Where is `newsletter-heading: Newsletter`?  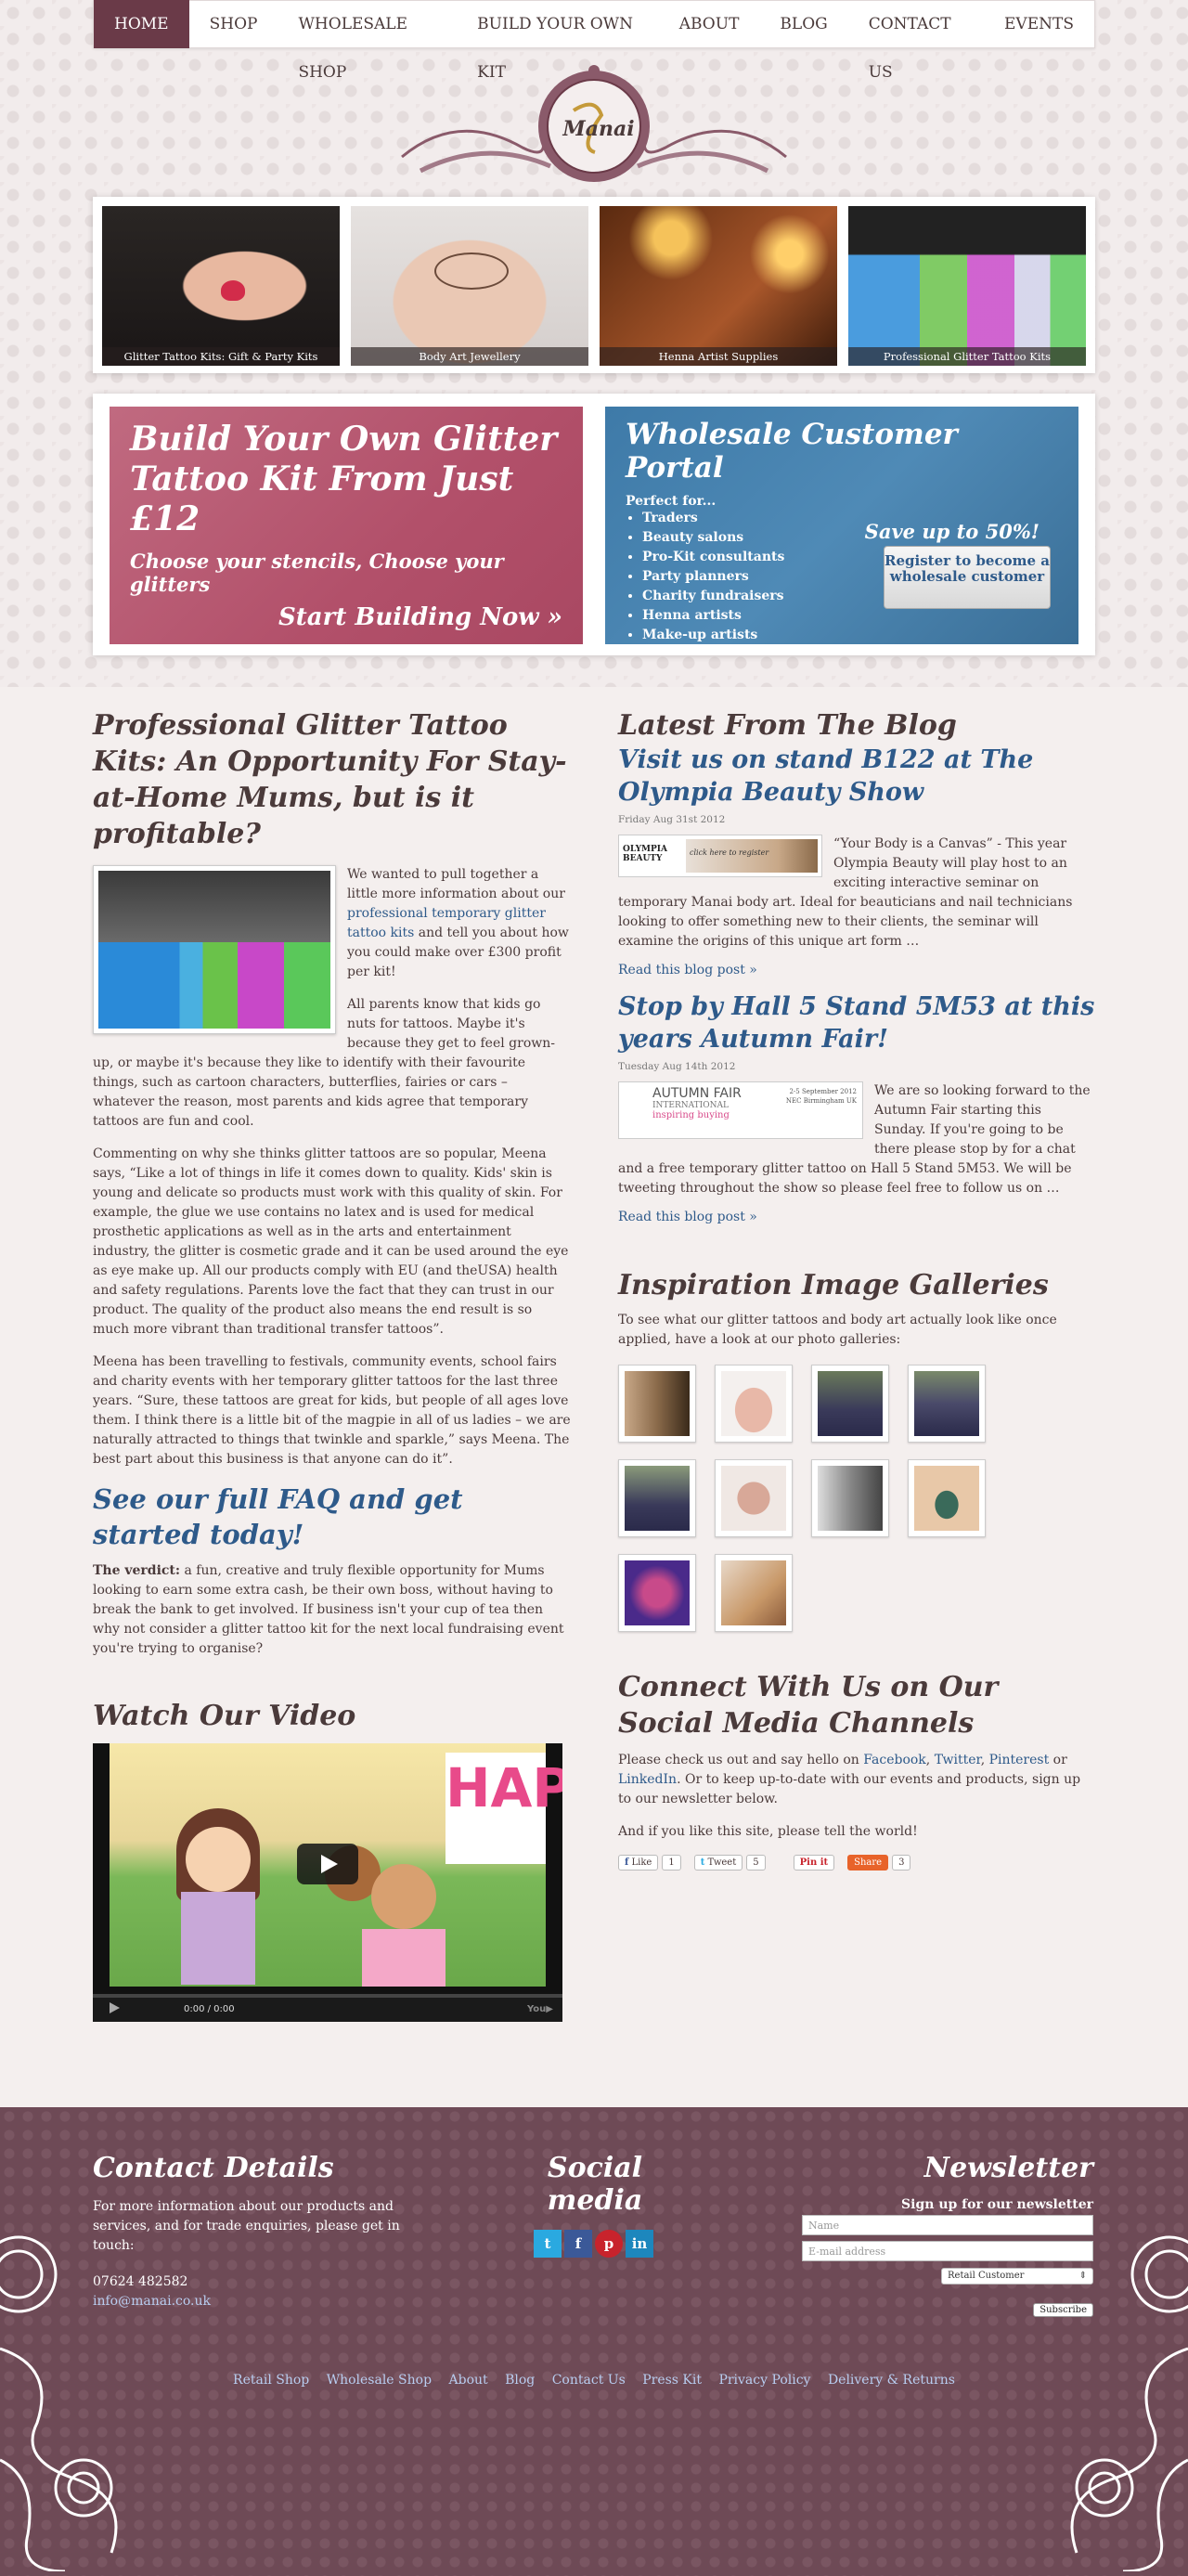 newsletter-heading: Newsletter is located at coordinates (1008, 2168).